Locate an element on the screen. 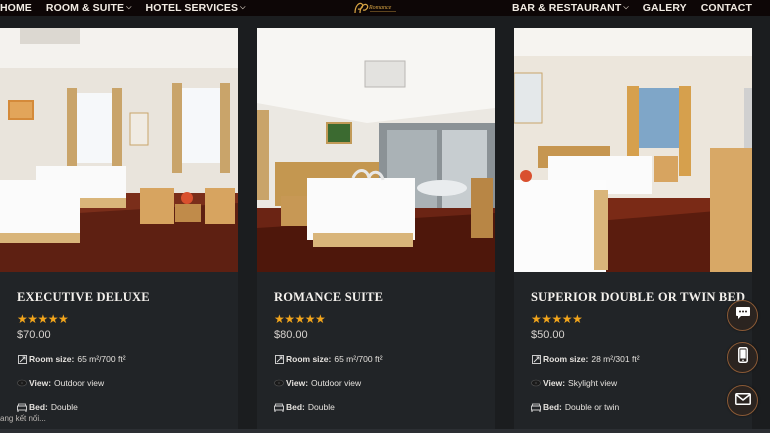 This screenshot has height=433, width=770. mail-button is located at coordinates (742, 400).